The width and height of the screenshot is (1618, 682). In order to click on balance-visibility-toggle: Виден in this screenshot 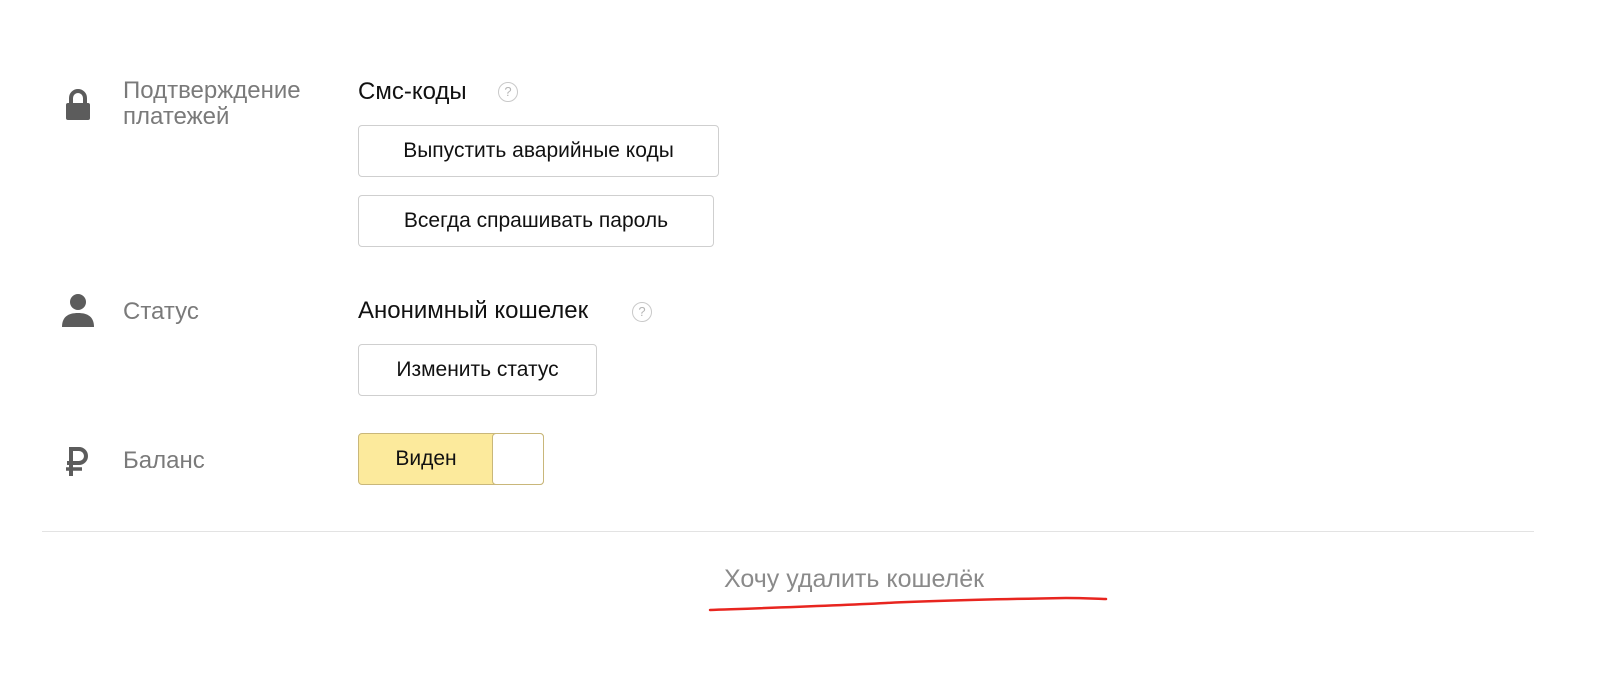, I will do `click(451, 459)`.